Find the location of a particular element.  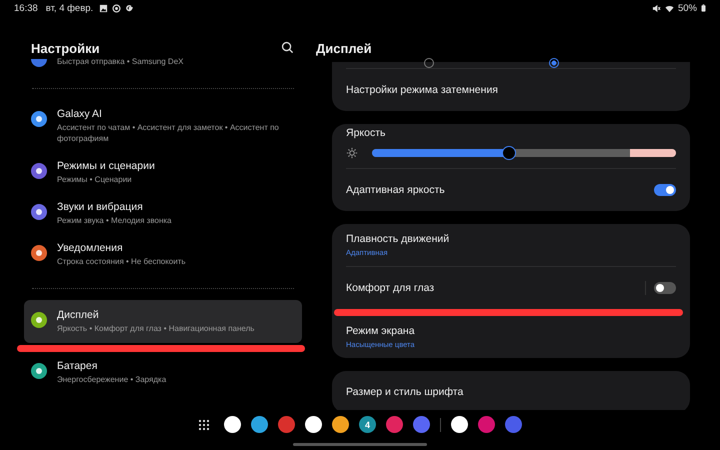

brightness-slider is located at coordinates (524, 153).